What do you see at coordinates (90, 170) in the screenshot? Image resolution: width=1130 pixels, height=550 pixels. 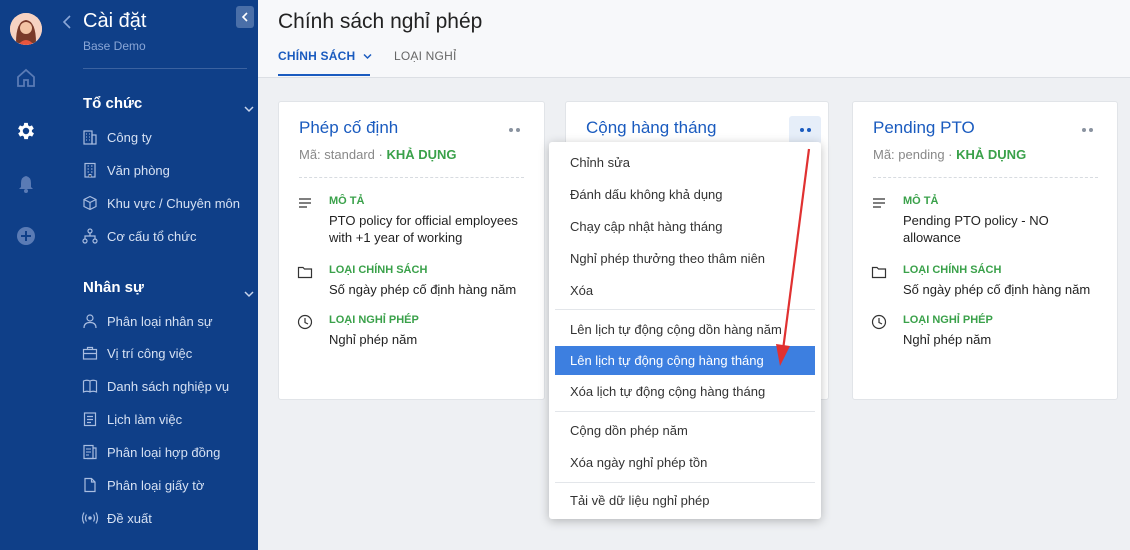 I see `office-icon` at bounding box center [90, 170].